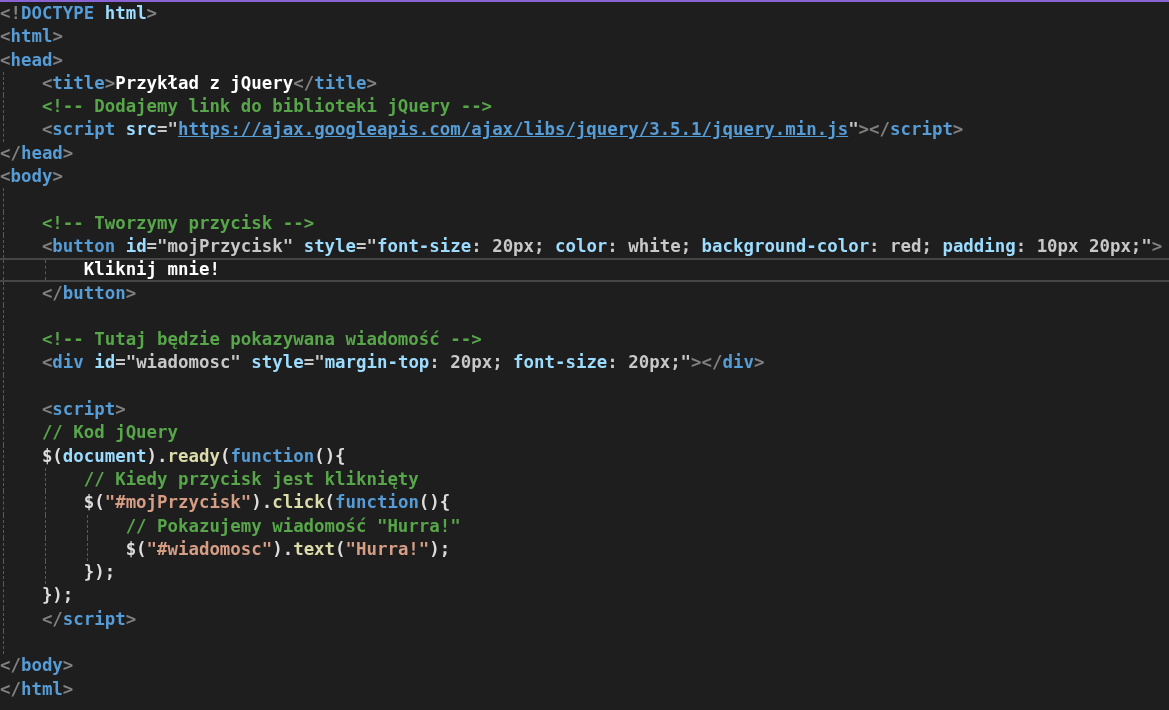  Describe the element at coordinates (89, 293) in the screenshot. I see `code-line: </button>` at that location.